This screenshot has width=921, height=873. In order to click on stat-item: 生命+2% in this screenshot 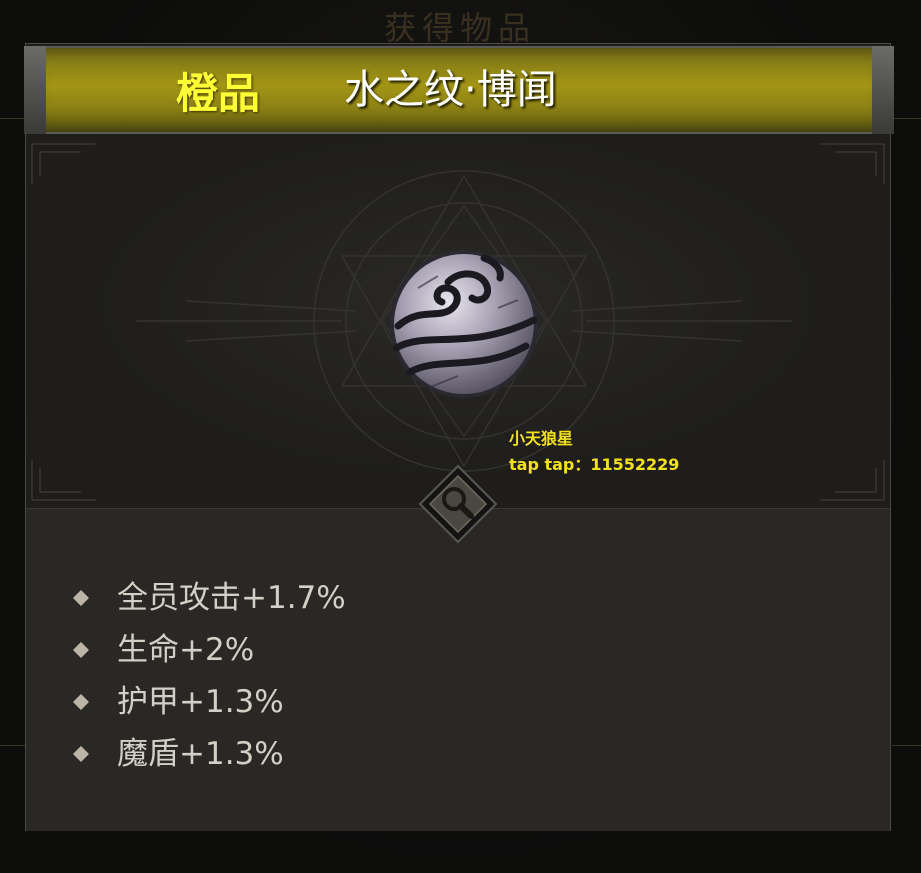, I will do `click(208, 650)`.